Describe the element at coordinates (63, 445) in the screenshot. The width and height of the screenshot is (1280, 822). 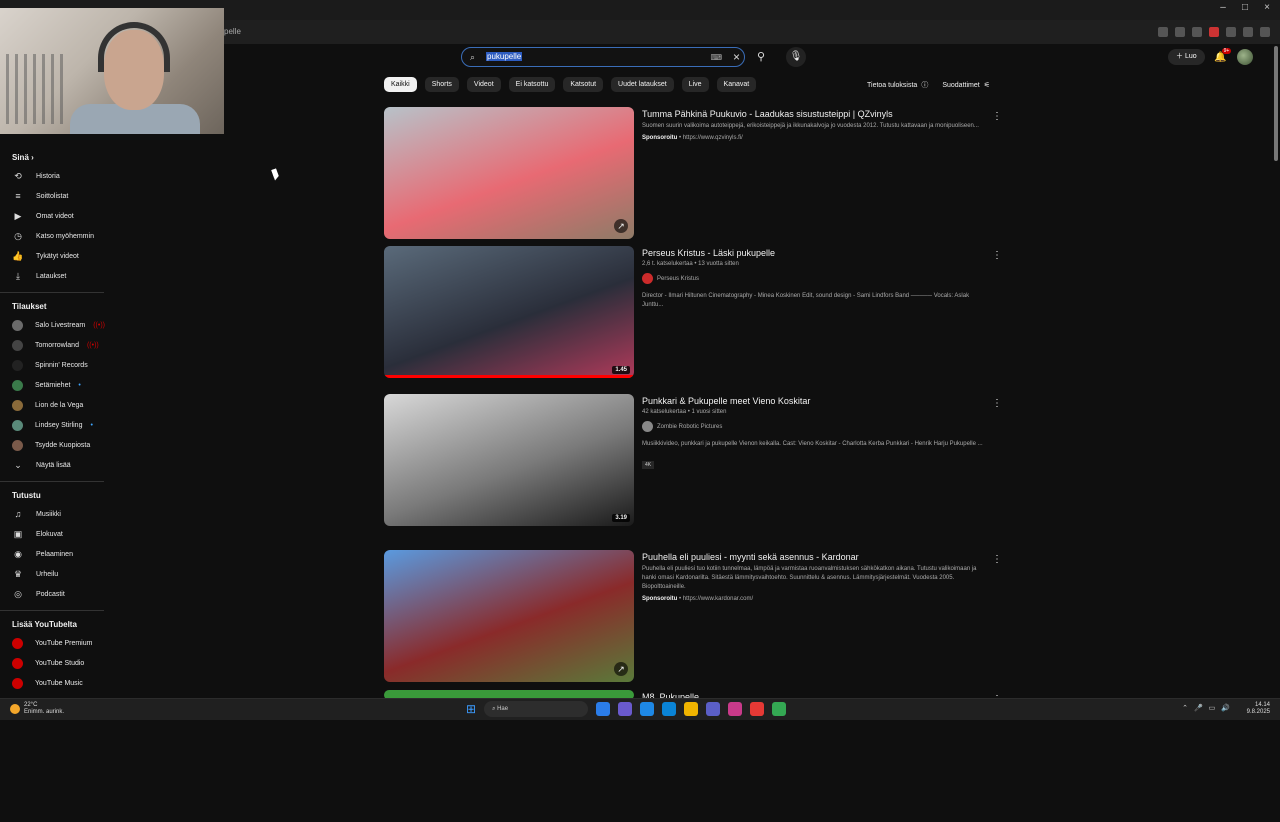
I see `sidebar-item-label: Tsydde Kuopiosta` at that location.